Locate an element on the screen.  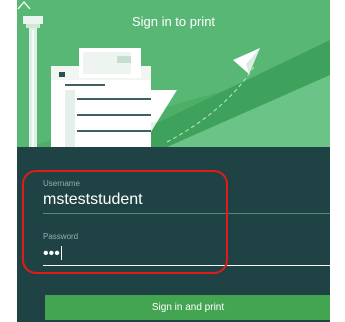
password-input: ••• is located at coordinates (52, 254).